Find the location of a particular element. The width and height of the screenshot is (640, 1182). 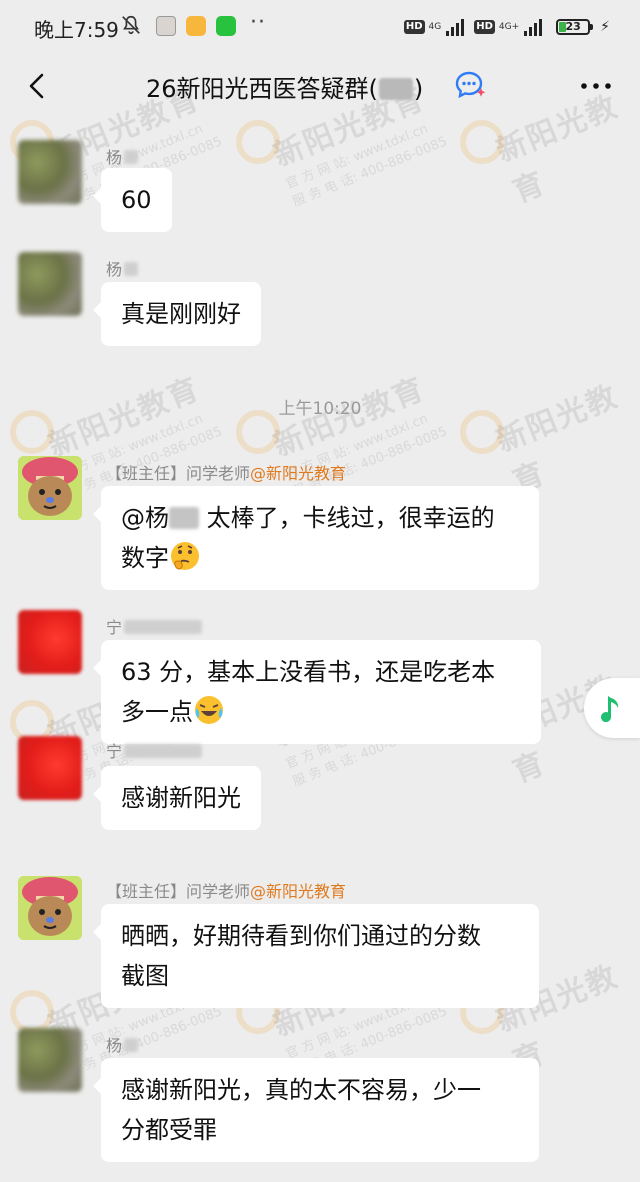

music-player-button is located at coordinates (612, 708).